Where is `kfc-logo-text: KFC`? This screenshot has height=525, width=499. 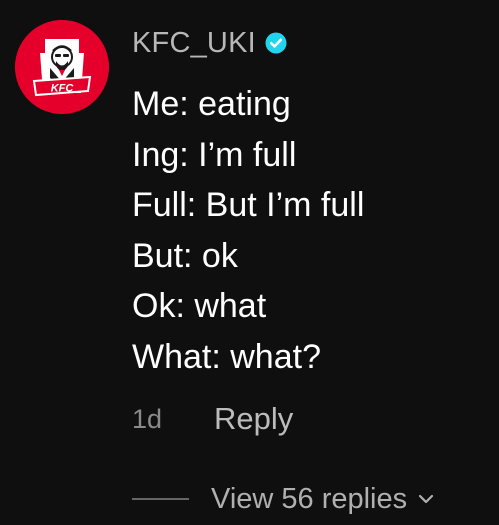 kfc-logo-text: KFC is located at coordinates (63, 89).